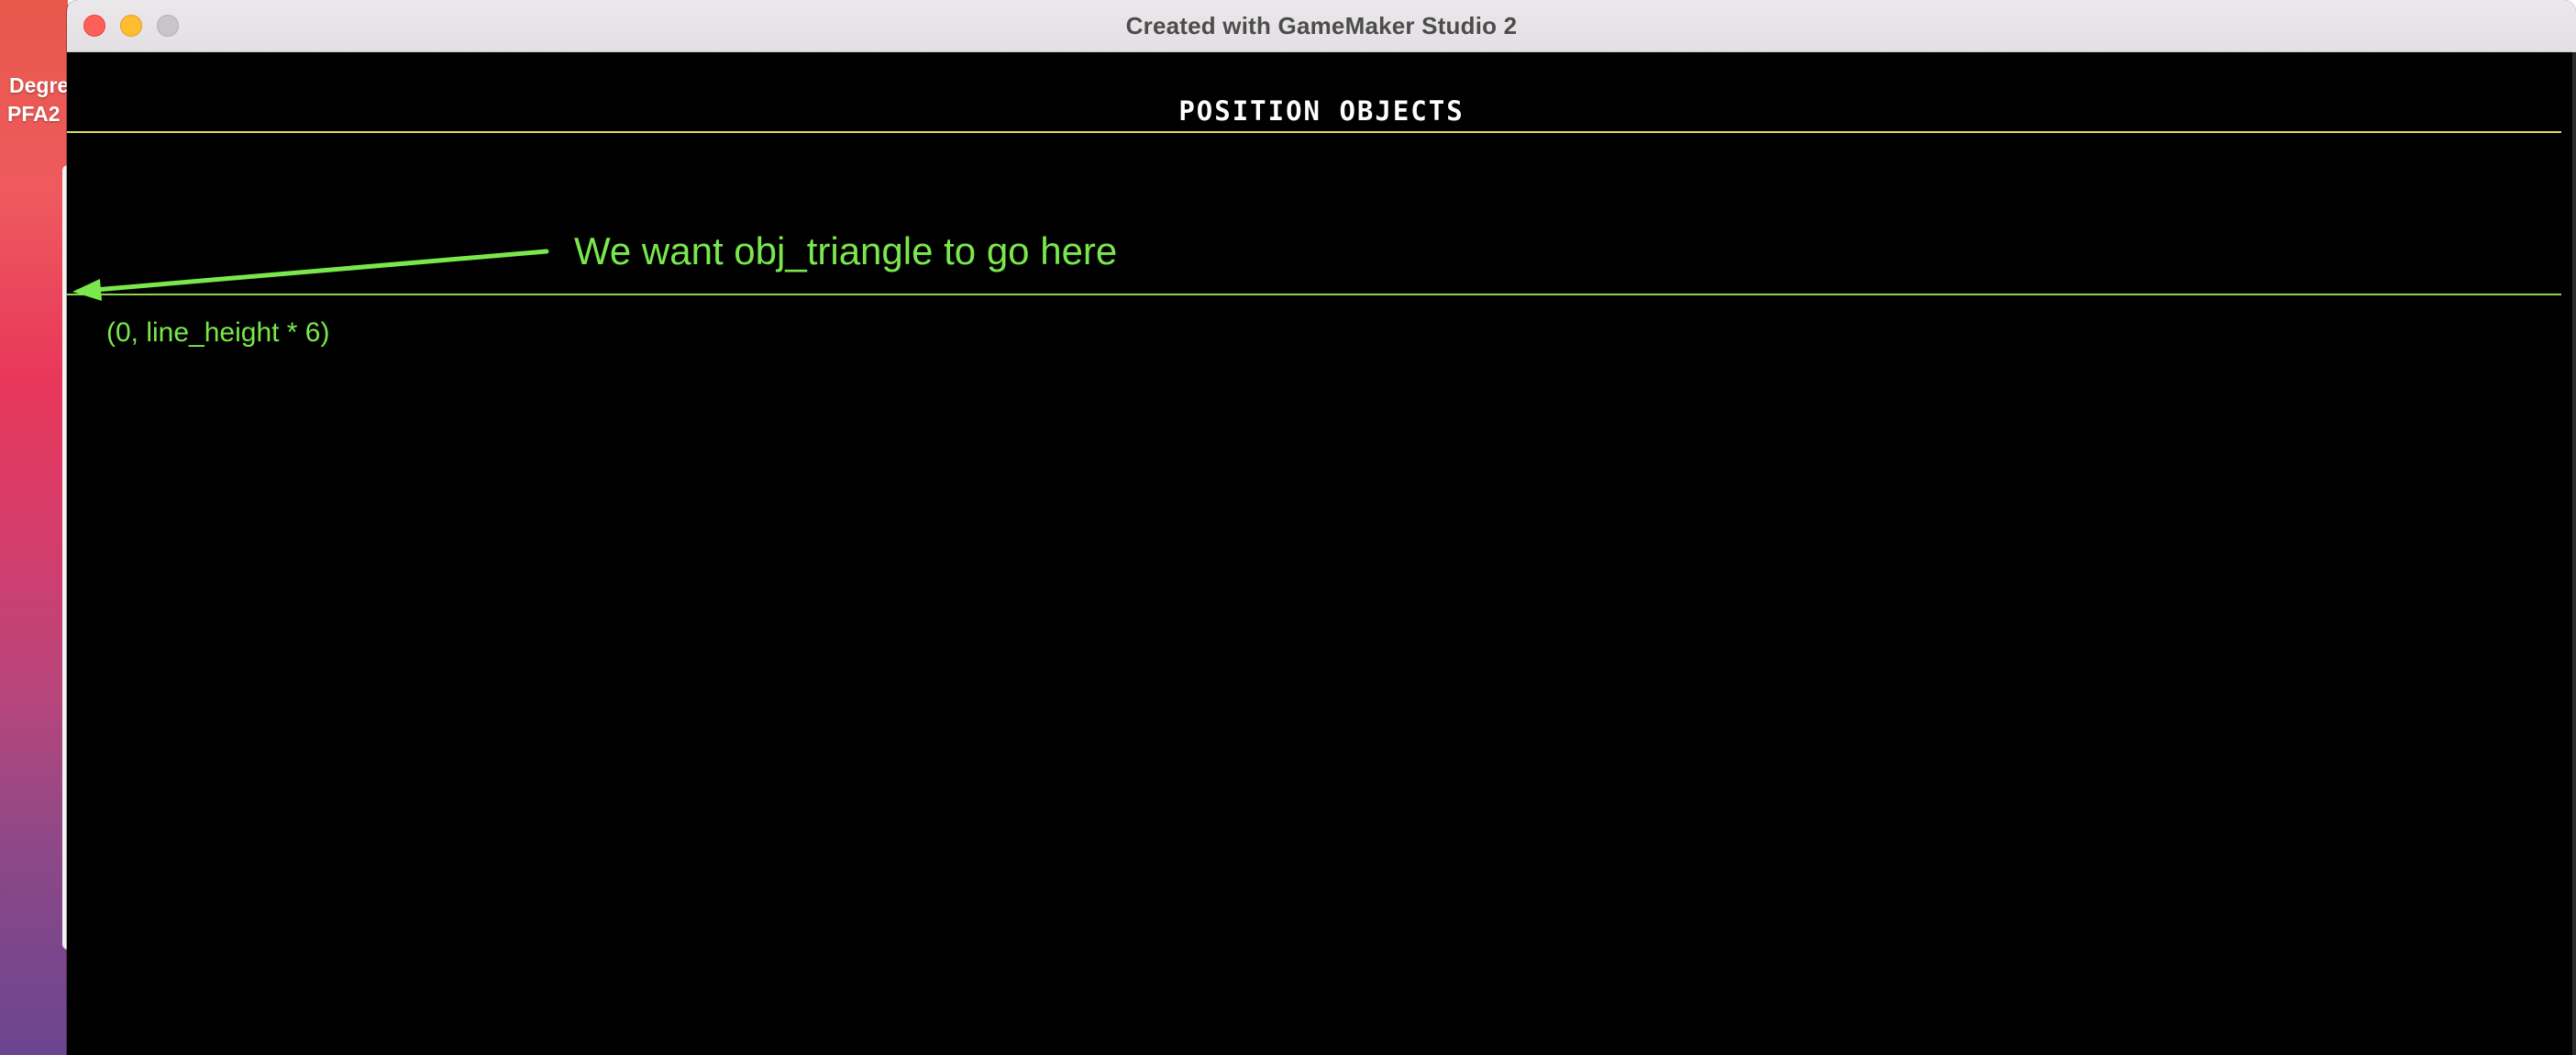 This screenshot has width=2576, height=1055. I want to click on window-right-edge, so click(2574, 553).